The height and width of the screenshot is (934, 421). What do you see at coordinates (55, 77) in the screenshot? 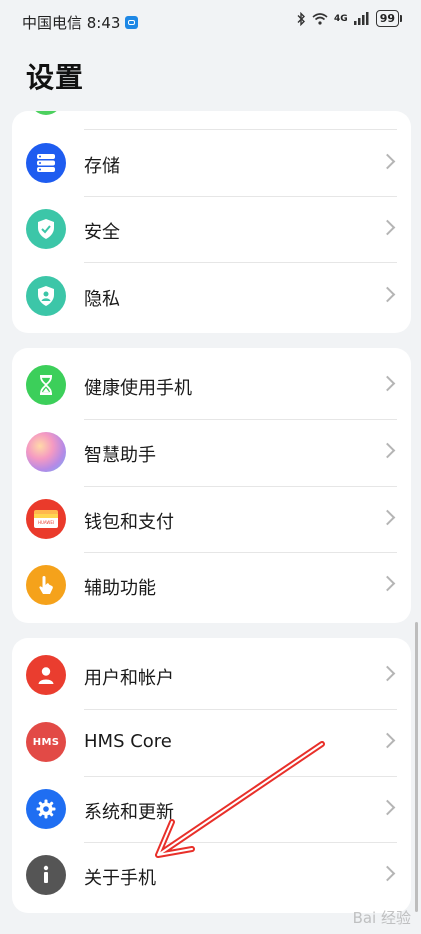
I see `page-title: 设置` at bounding box center [55, 77].